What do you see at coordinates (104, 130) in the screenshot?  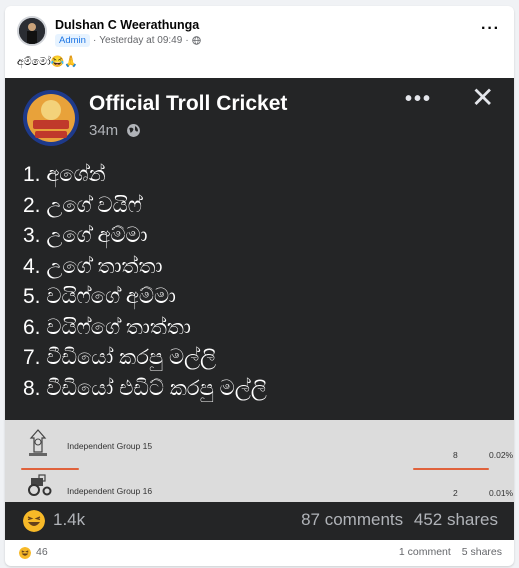 I see `shared-time-text: 34m` at bounding box center [104, 130].